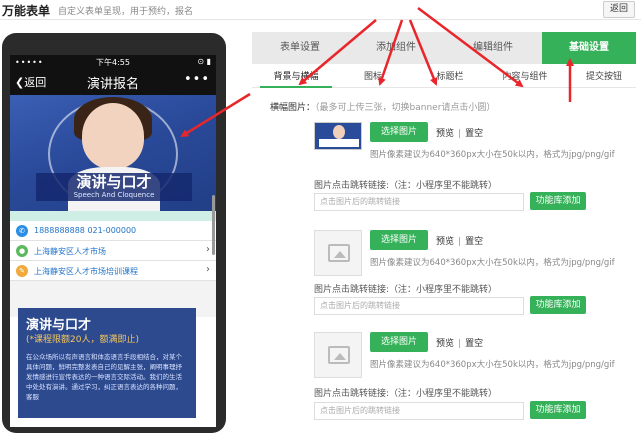 The height and width of the screenshot is (433, 641). Describe the element at coordinates (113, 136) in the screenshot. I see `banner-face` at that location.